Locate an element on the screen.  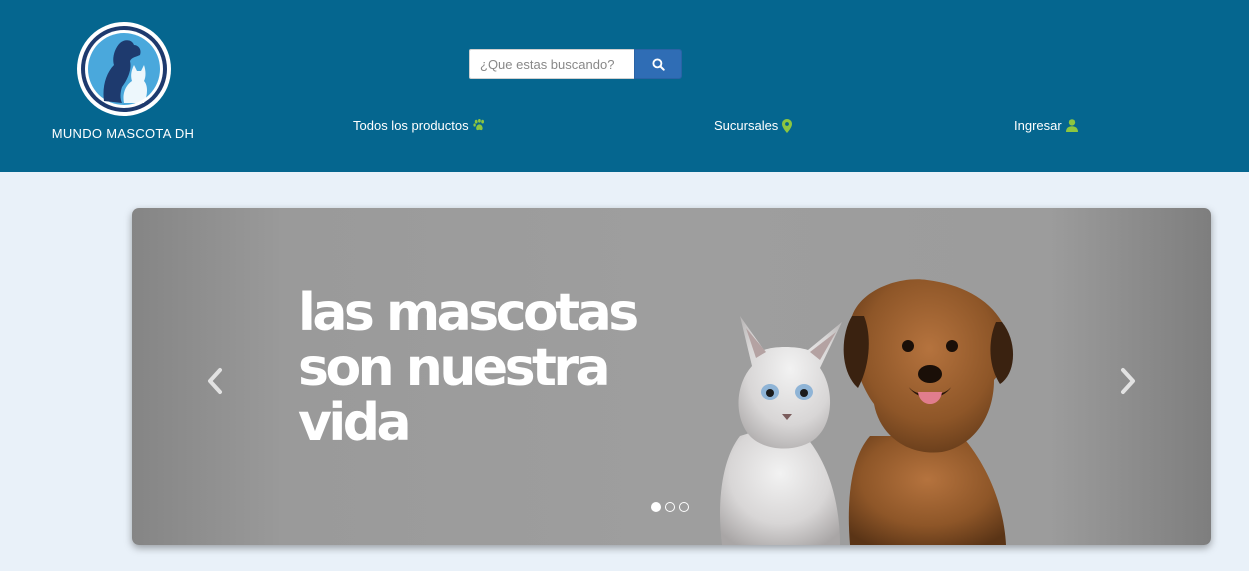
map-marker-icon is located at coordinates (787, 125).